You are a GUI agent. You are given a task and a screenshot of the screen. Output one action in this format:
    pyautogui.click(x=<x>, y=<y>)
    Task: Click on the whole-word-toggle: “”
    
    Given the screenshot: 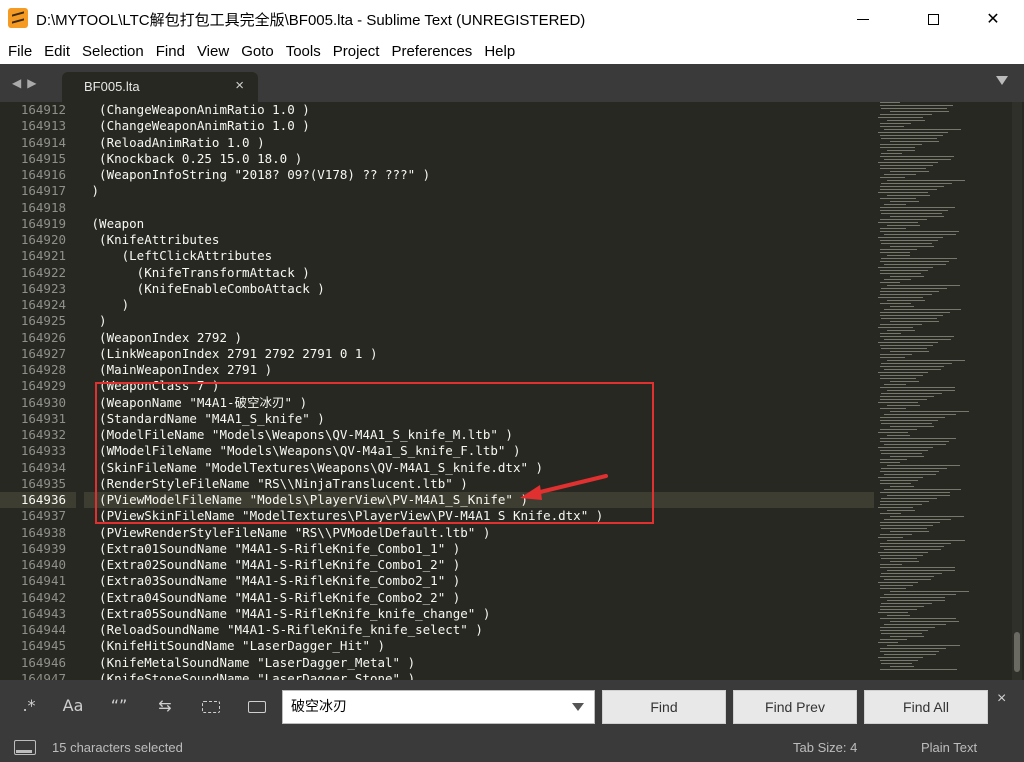 What is the action you would take?
    pyautogui.click(x=119, y=706)
    